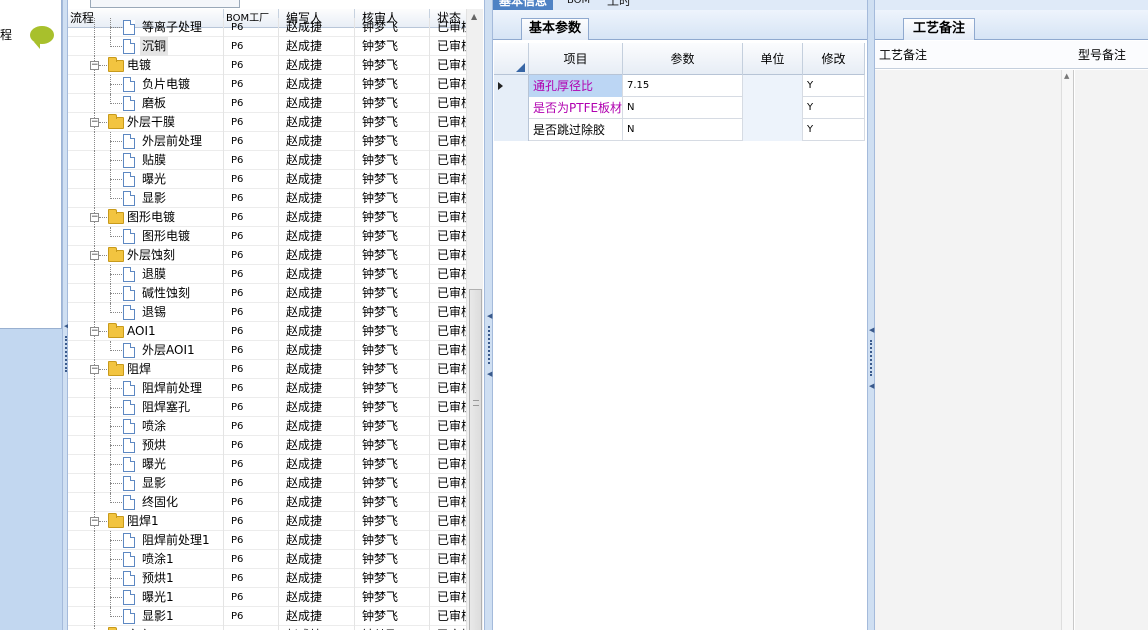 This screenshot has width=1148, height=630. Describe the element at coordinates (146, 274) in the screenshot. I see `tree-name-cell: 退膜` at that location.